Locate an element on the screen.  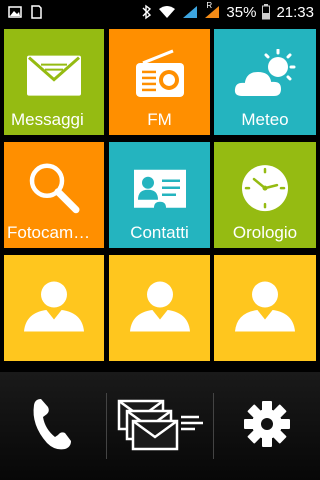
phone-icon is located at coordinates (53, 426).